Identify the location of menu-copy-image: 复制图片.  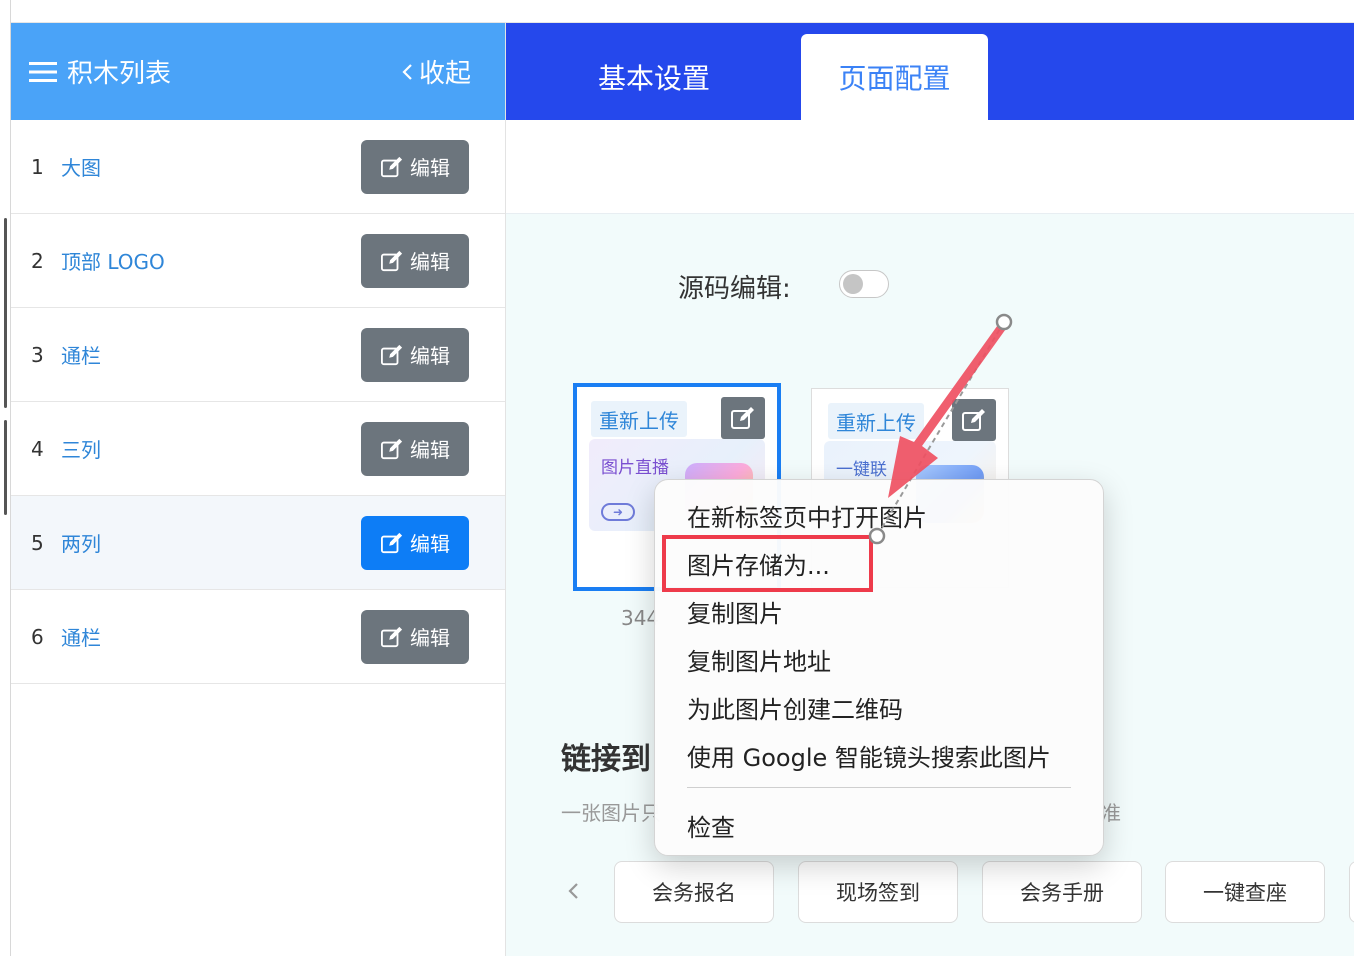
(735, 611).